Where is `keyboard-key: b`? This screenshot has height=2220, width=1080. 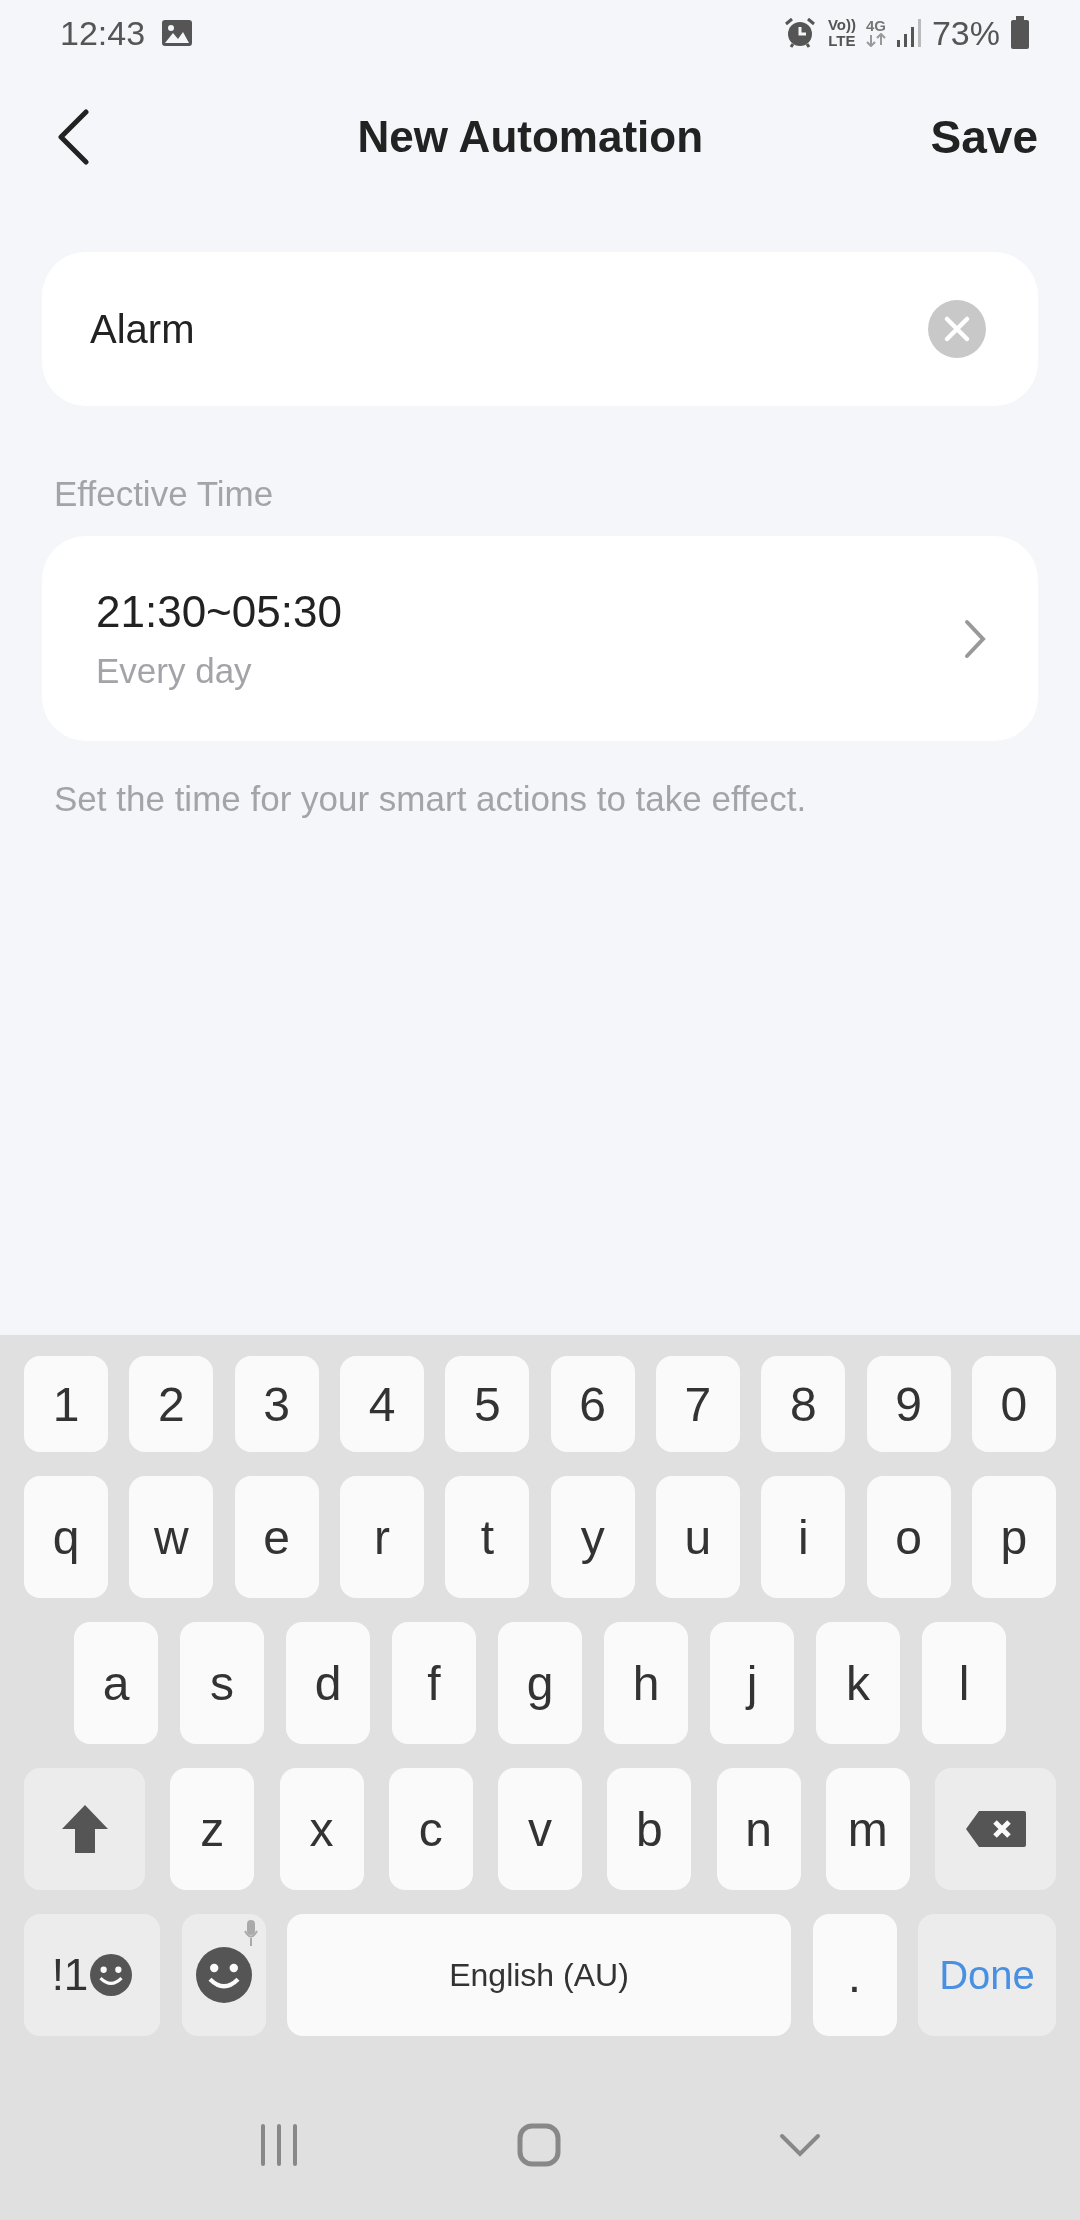 keyboard-key: b is located at coordinates (649, 1829).